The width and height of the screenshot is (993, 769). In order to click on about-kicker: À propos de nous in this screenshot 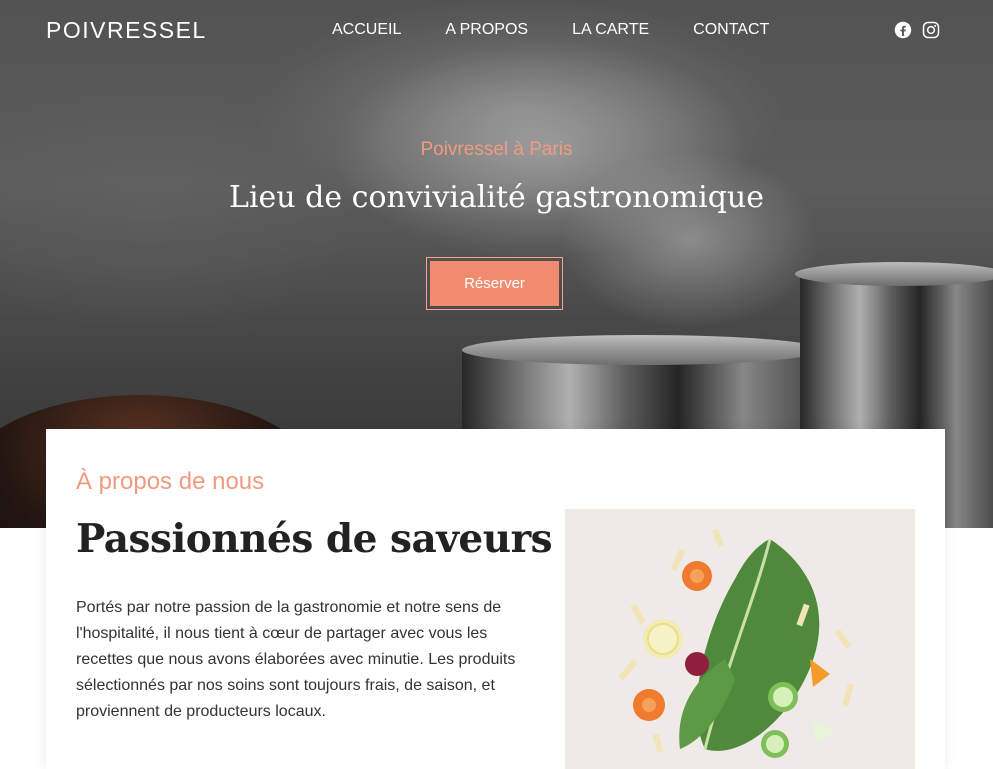, I will do `click(170, 481)`.